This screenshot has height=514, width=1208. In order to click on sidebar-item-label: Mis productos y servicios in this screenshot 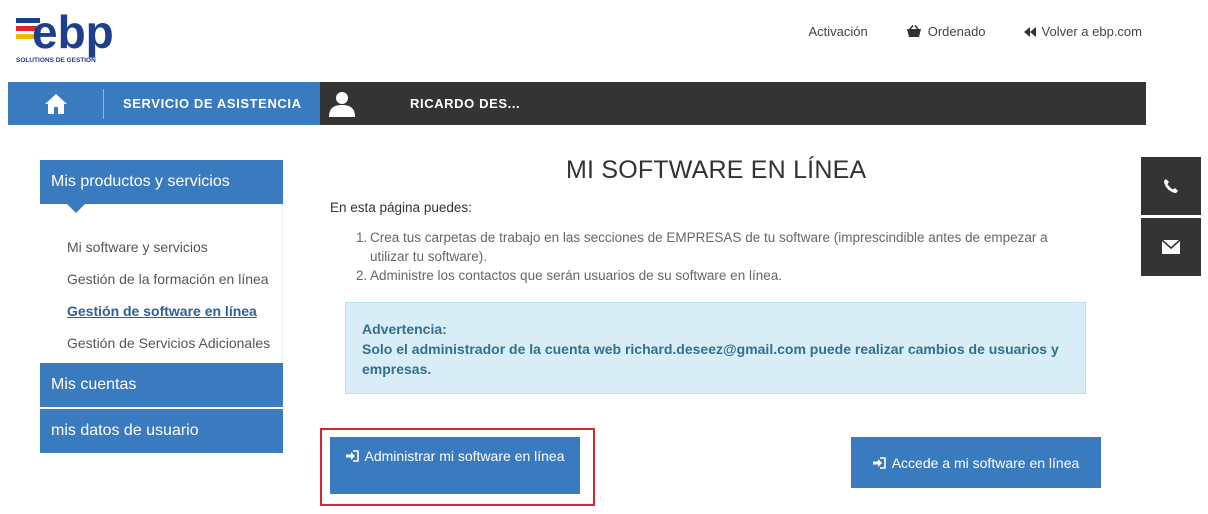, I will do `click(140, 181)`.